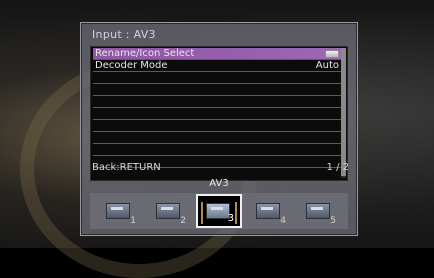 The height and width of the screenshot is (278, 434). I want to click on input-slot-4: 4, so click(269, 211).